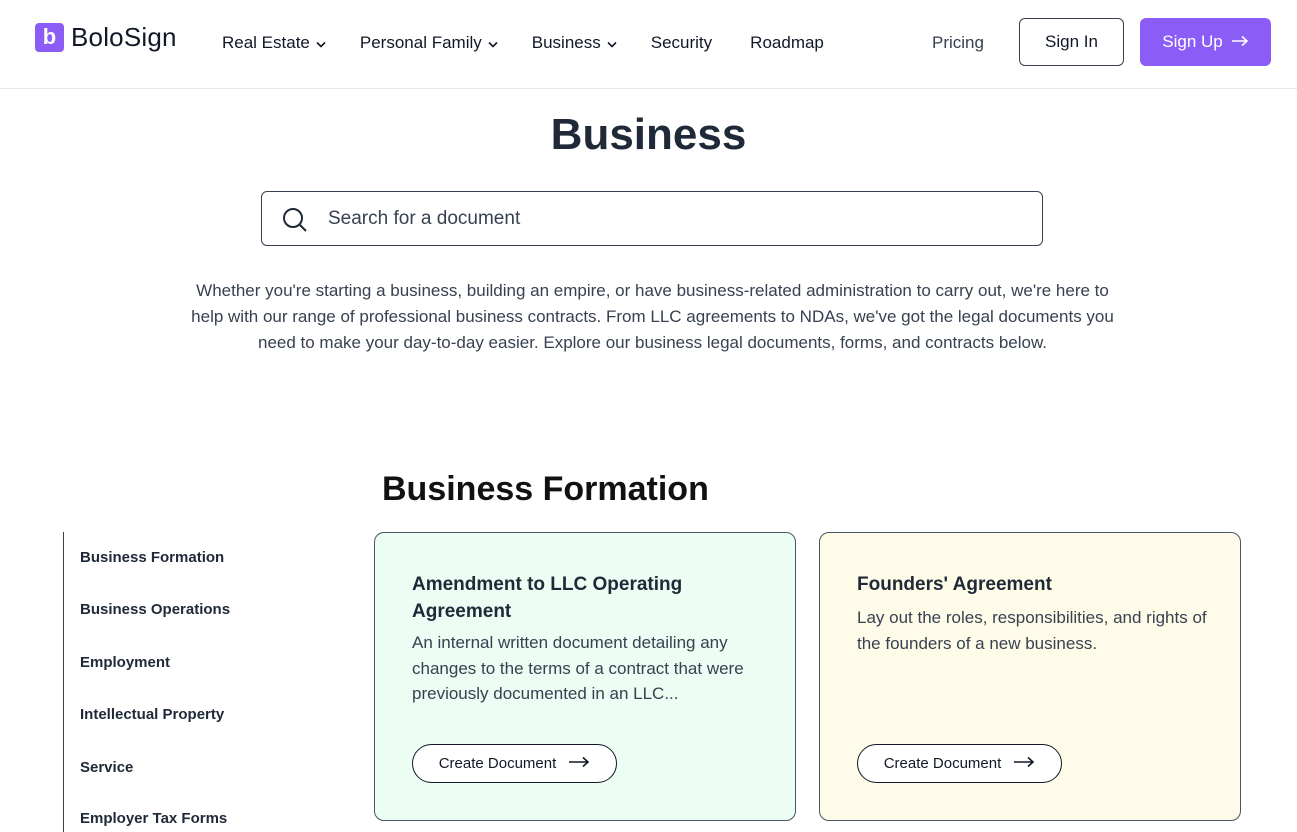 This screenshot has height=832, width=1297. I want to click on nav-item-personal-family: Personal Family, so click(429, 43).